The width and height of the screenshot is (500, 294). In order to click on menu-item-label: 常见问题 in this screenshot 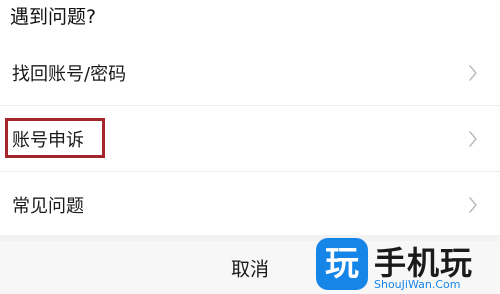, I will do `click(48, 206)`.